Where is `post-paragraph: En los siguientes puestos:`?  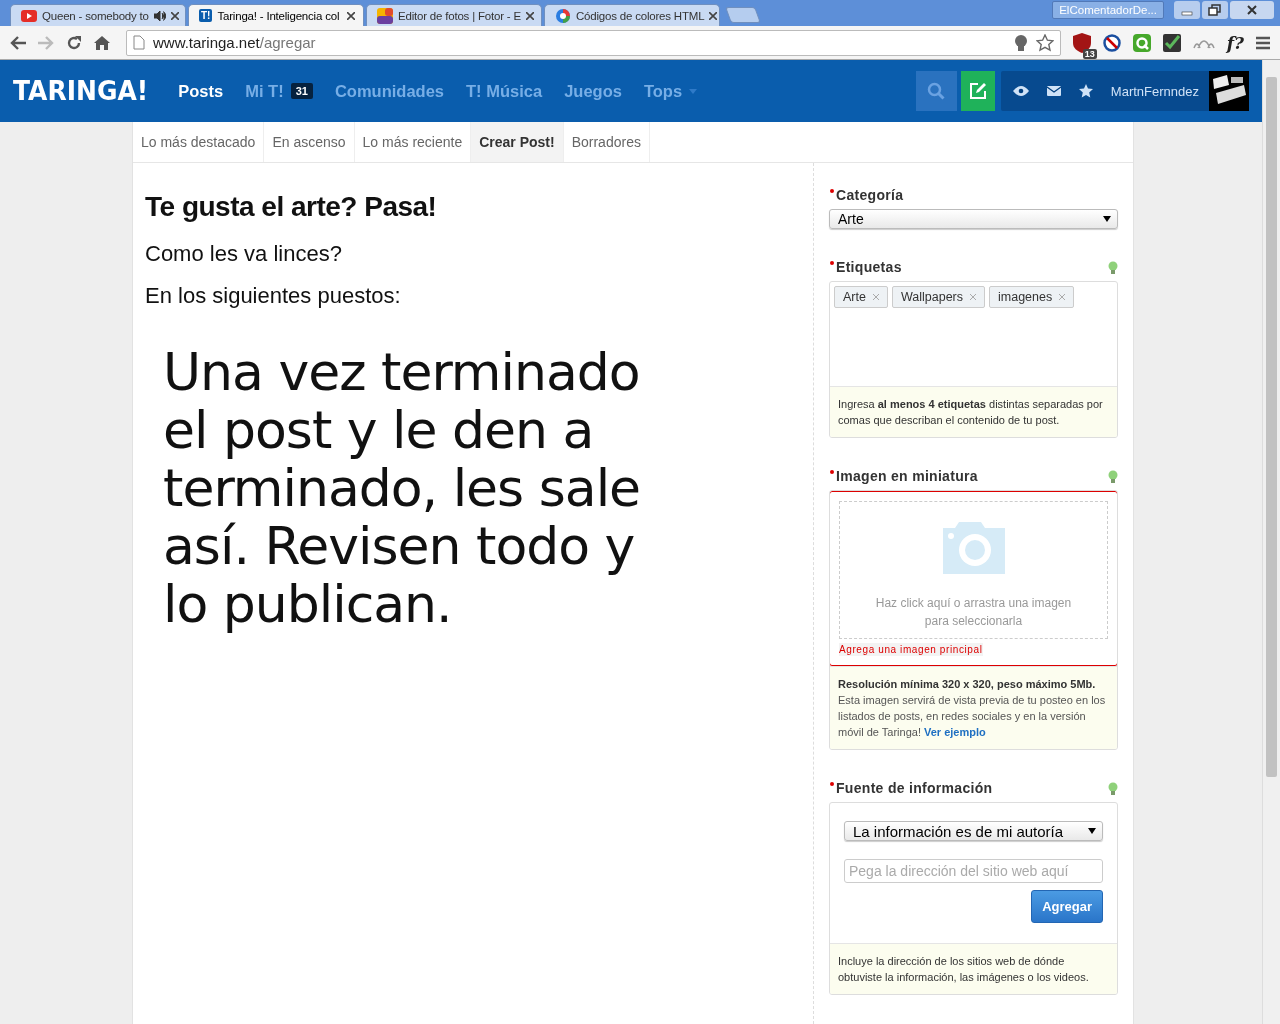
post-paragraph: En los siguientes puestos: is located at coordinates (273, 296).